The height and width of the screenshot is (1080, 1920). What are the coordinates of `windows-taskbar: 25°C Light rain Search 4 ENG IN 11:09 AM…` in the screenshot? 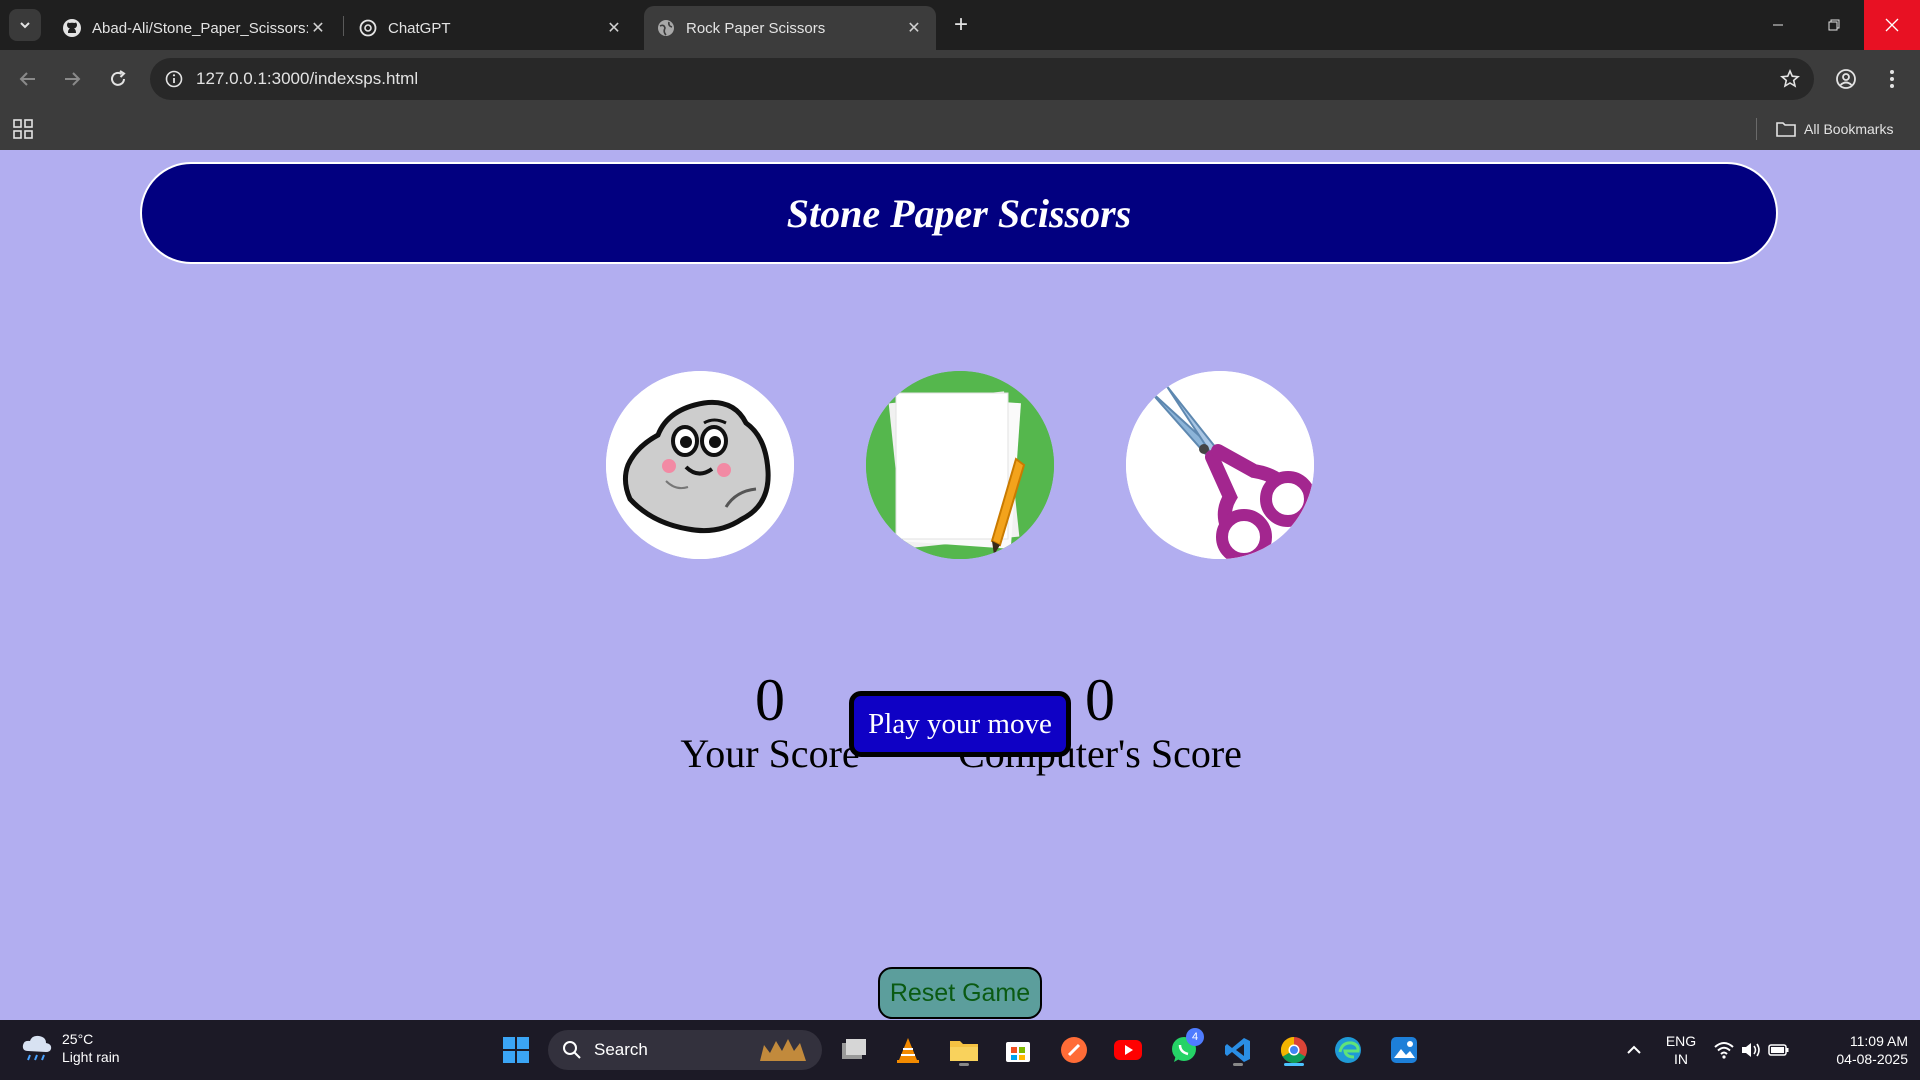 It's located at (960, 1050).